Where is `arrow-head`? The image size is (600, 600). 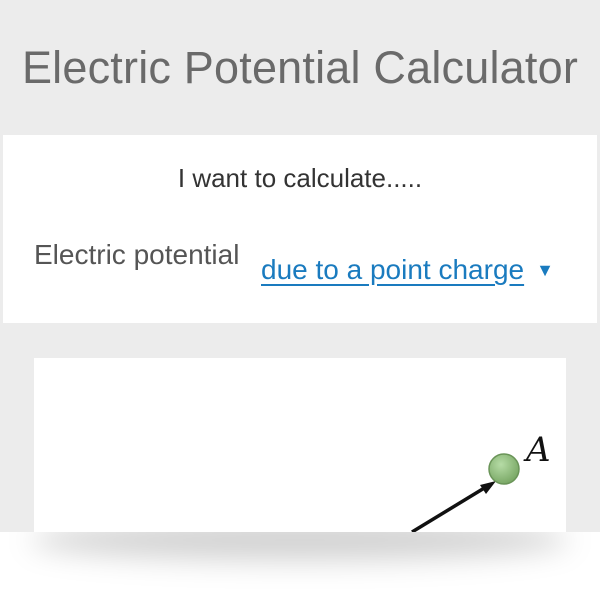 arrow-head is located at coordinates (488, 487).